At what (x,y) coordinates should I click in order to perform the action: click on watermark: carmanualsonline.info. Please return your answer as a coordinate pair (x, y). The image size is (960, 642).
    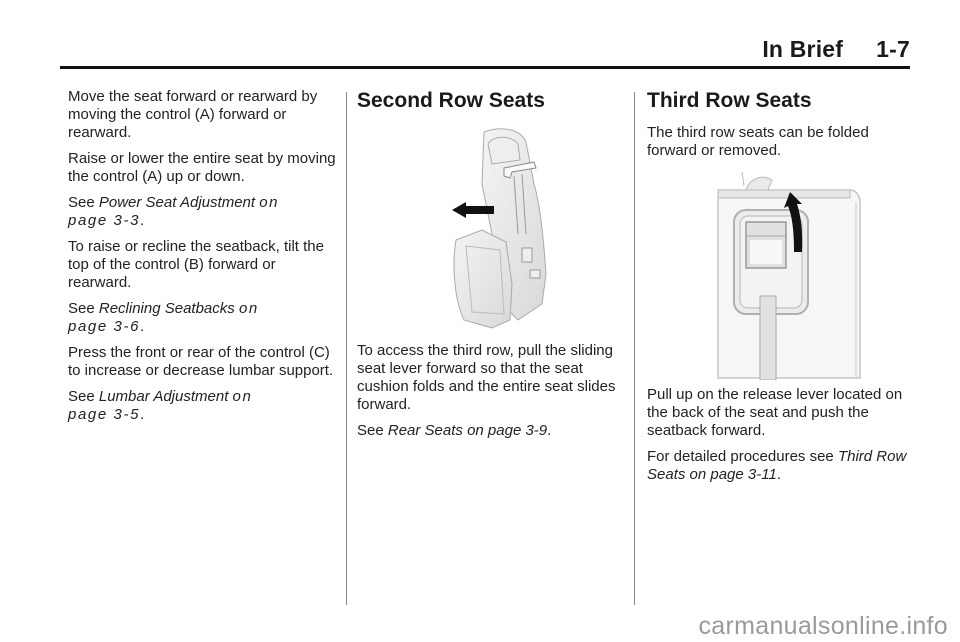
    Looking at the image, I should click on (823, 626).